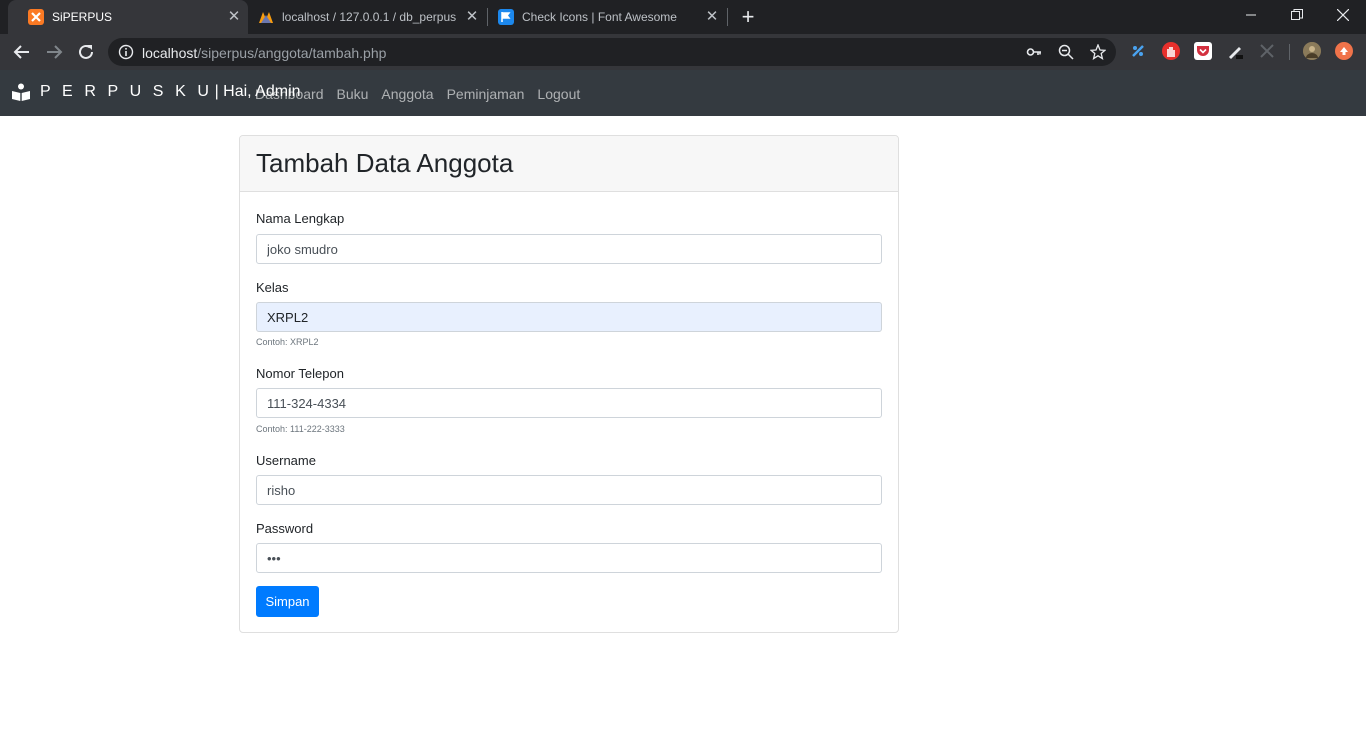 The width and height of the screenshot is (1366, 742). I want to click on kelas-label: Kelas, so click(272, 287).